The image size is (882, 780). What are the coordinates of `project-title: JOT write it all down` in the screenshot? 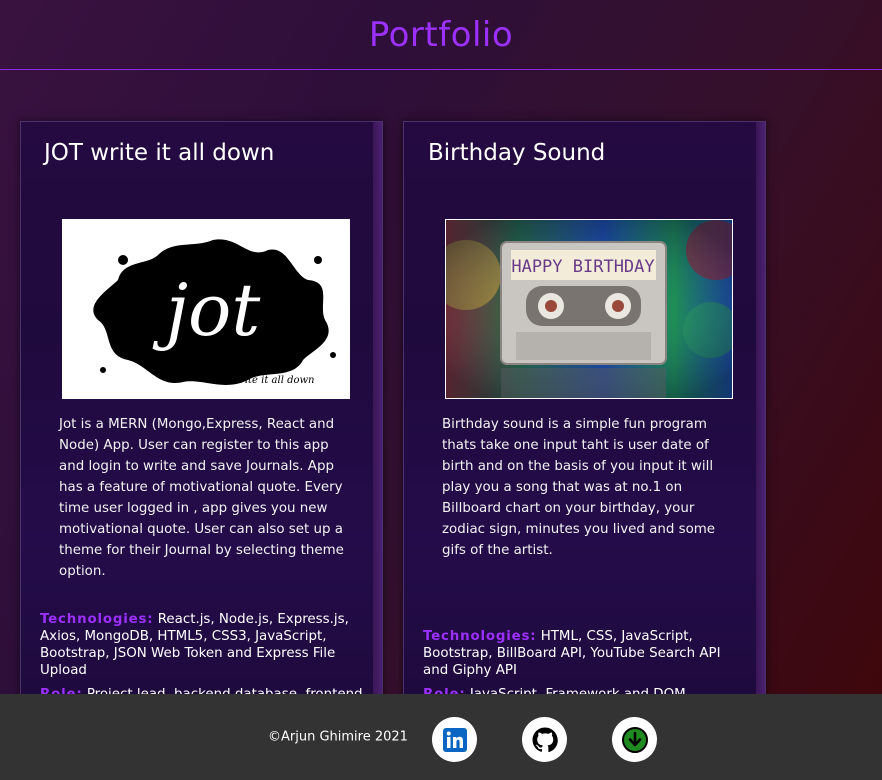 It's located at (159, 153).